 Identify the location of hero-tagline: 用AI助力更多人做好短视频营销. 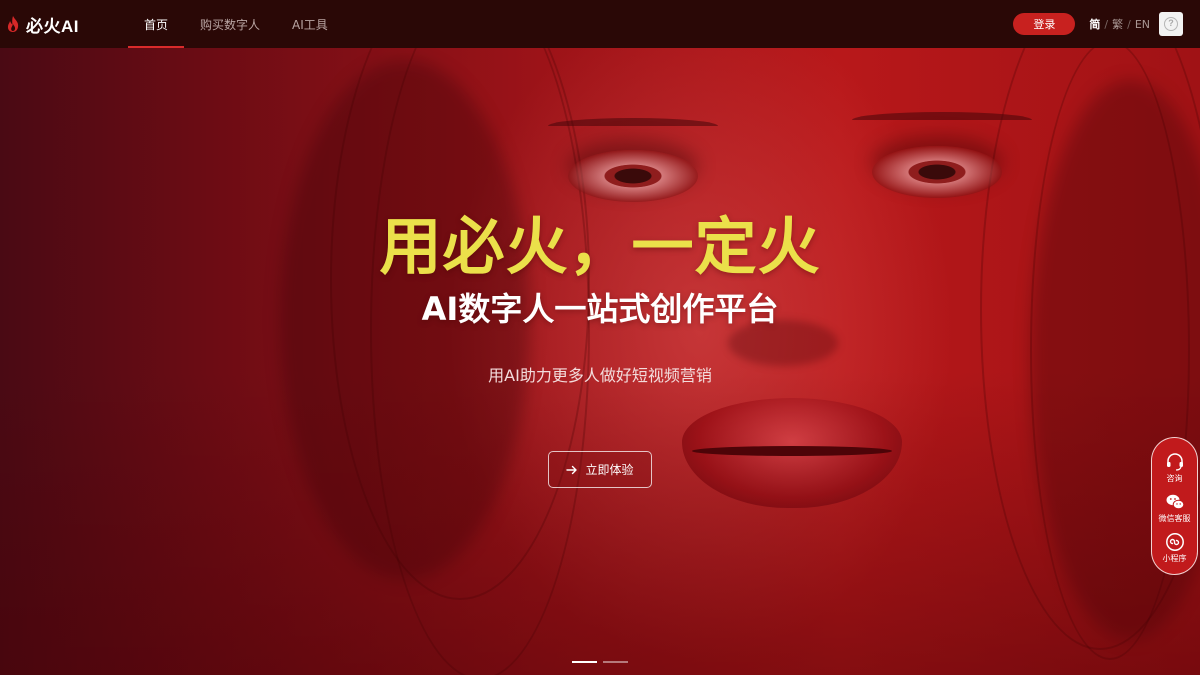
(600, 375).